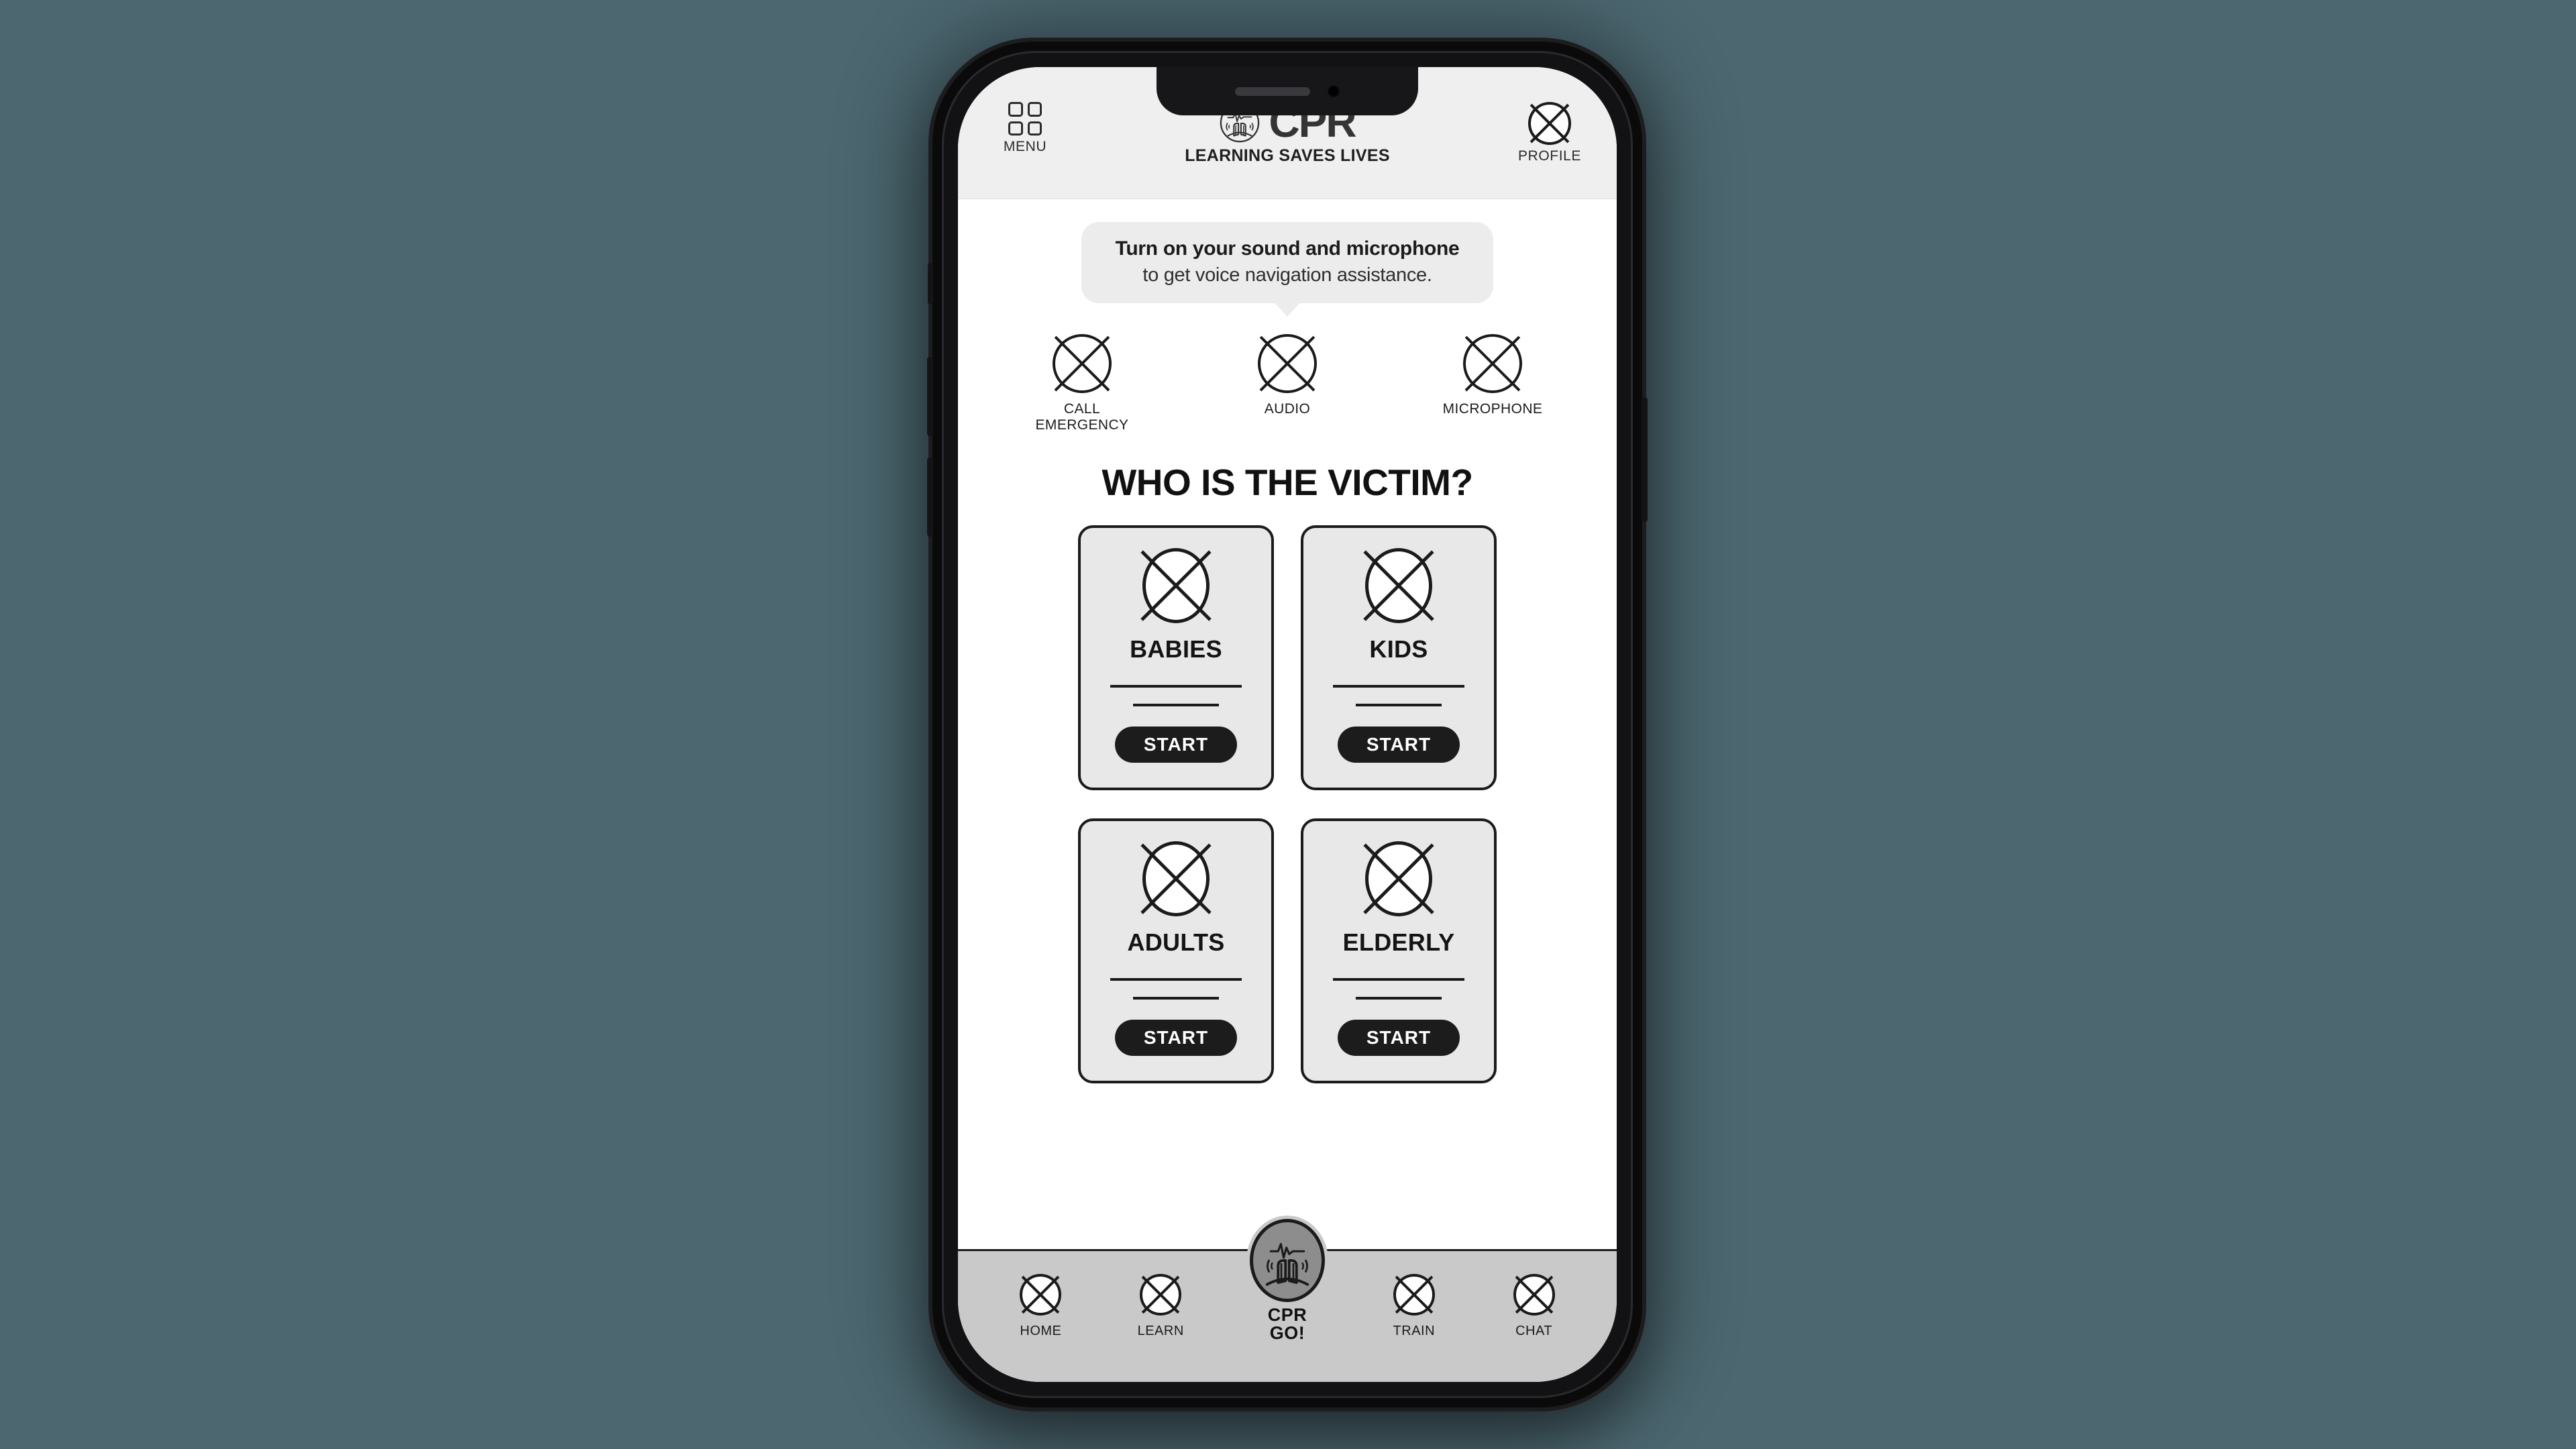 Image resolution: width=2576 pixels, height=1449 pixels. Describe the element at coordinates (930, 497) in the screenshot. I see `volume-down-button` at that location.